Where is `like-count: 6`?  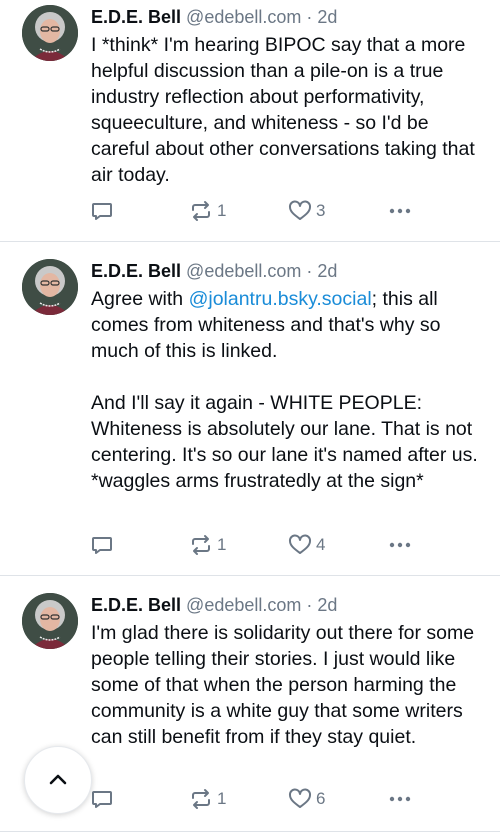 like-count: 6 is located at coordinates (321, 798).